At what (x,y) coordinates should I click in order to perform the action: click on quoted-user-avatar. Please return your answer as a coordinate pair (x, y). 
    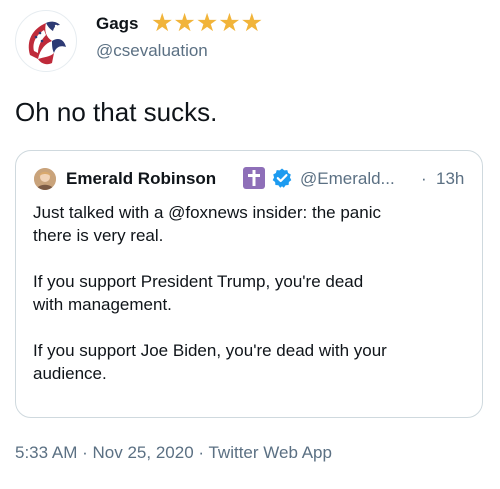
    Looking at the image, I should click on (45, 179).